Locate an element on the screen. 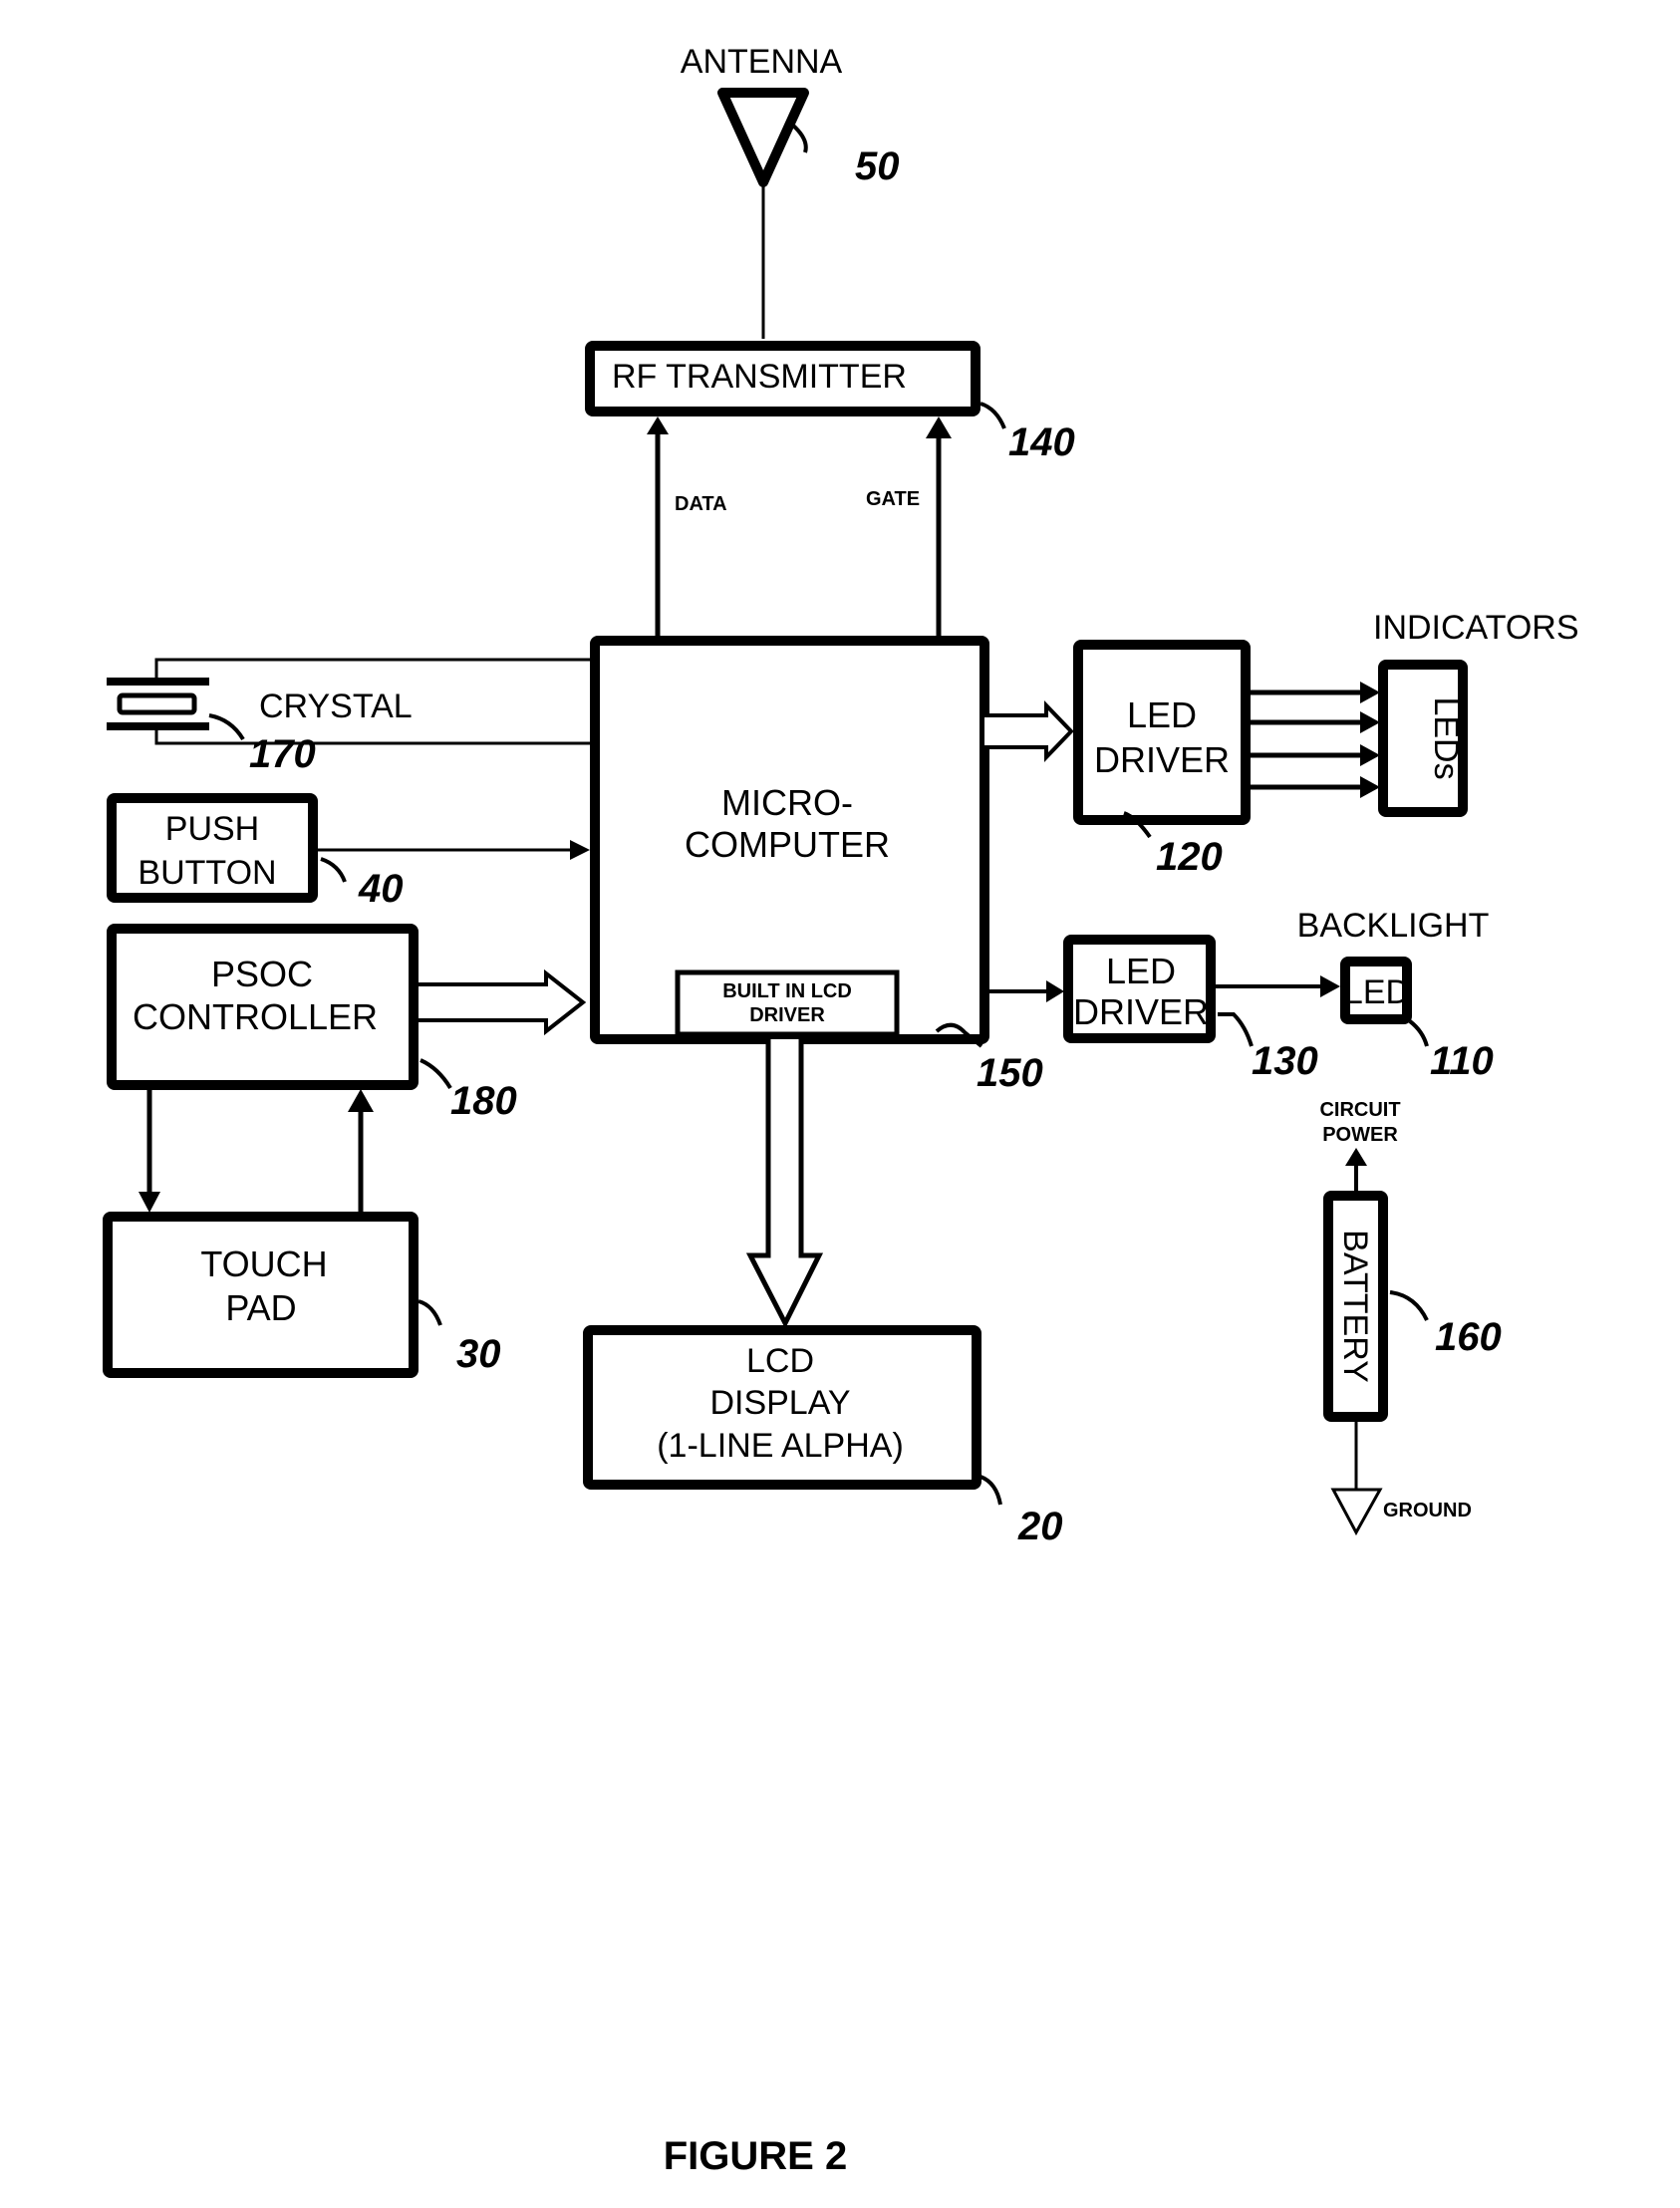 Image resolution: width=1680 pixels, height=2208 pixels. data-signal: DATA is located at coordinates (687, 526).